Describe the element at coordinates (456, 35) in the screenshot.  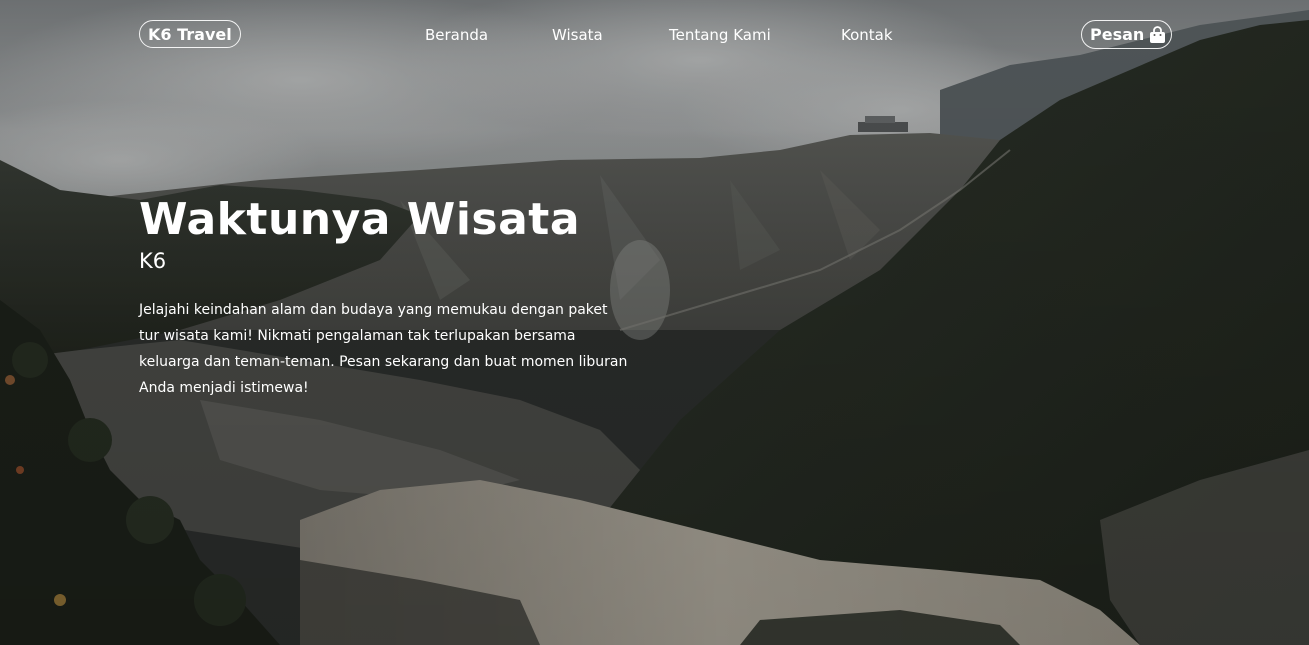
I see `nav-link-beranda: Beranda` at that location.